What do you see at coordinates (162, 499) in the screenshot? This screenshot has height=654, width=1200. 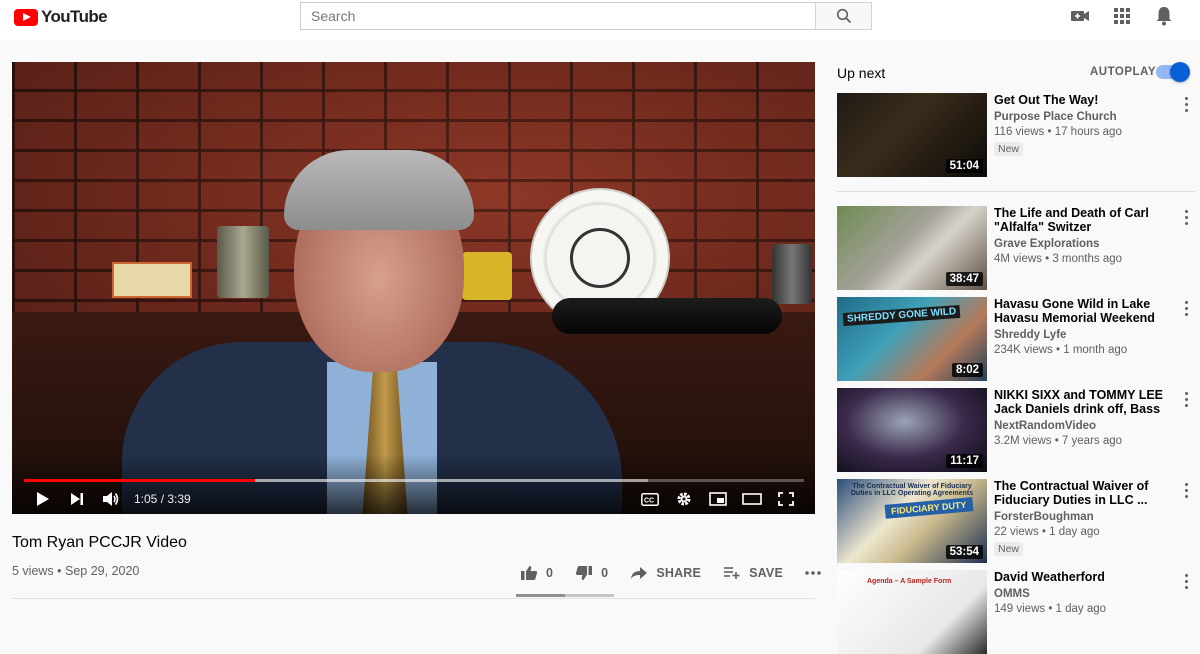 I see `time-display: 1:05 / 3:39` at bounding box center [162, 499].